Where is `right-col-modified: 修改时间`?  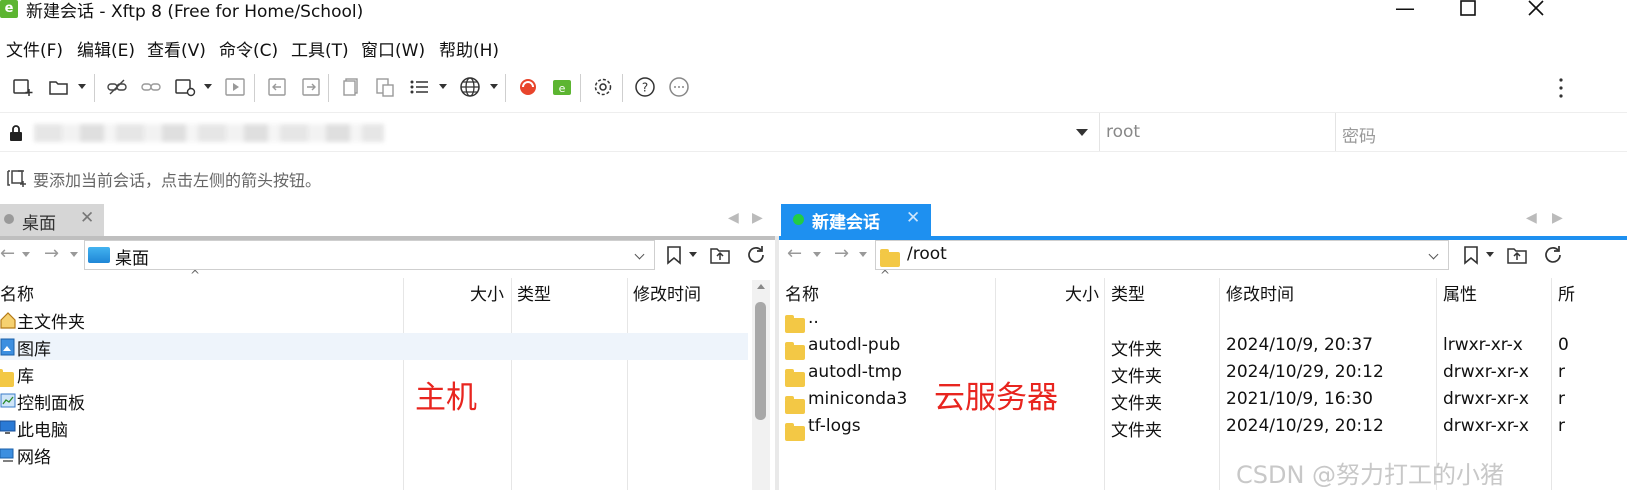 right-col-modified: 修改时间 is located at coordinates (1260, 294).